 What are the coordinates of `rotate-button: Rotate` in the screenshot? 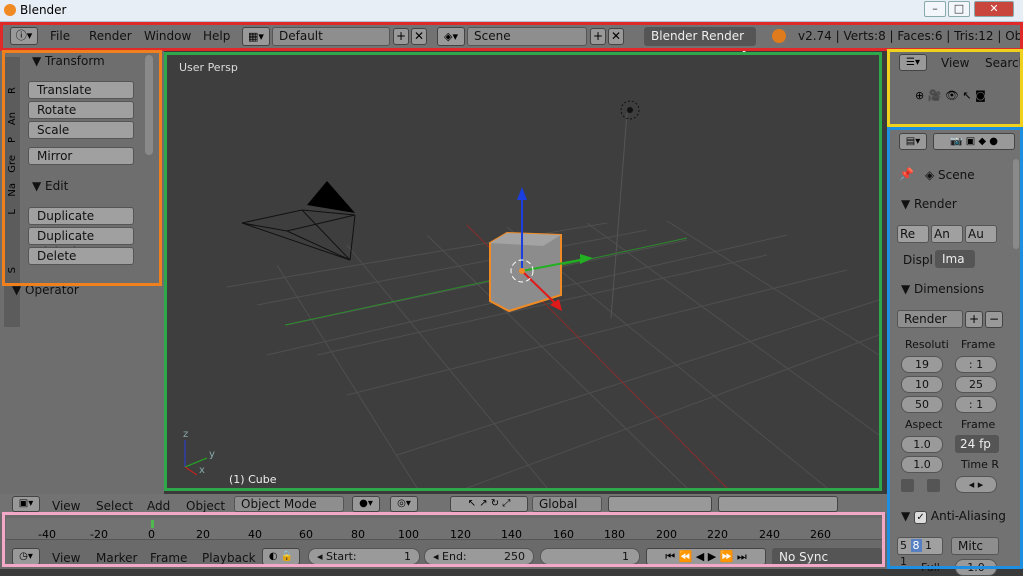 It's located at (81, 110).